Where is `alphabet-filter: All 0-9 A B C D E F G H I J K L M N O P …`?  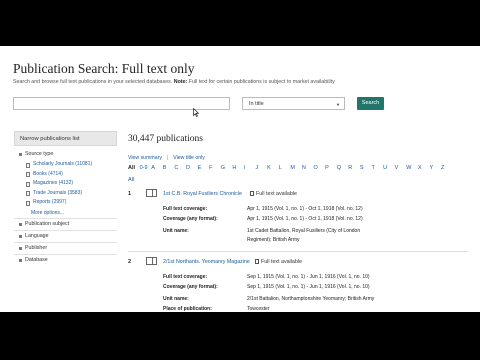
alphabet-filter: All 0-9 A B C D E F G H I J K L M N O P … is located at coordinates (290, 168).